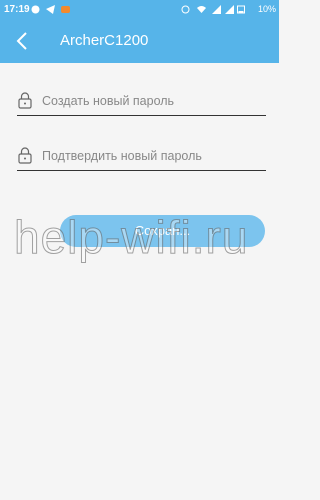  What do you see at coordinates (152, 101) in the screenshot?
I see `new-password-input` at bounding box center [152, 101].